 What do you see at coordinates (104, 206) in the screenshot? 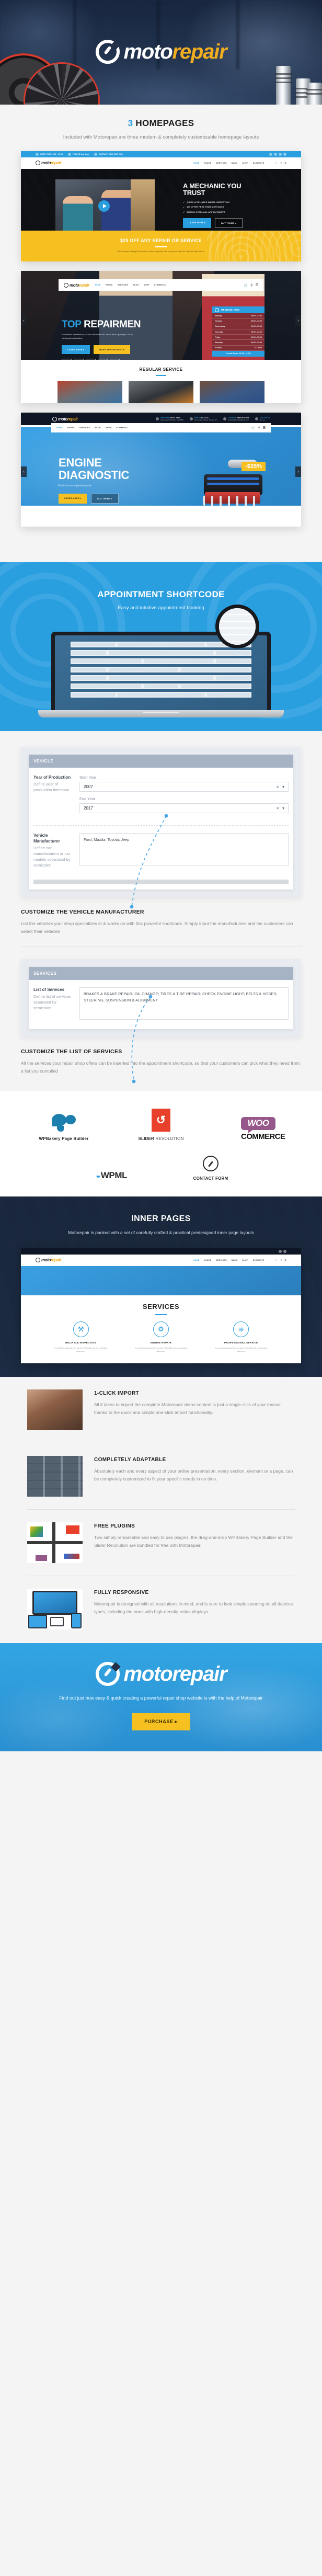
I see `play-button` at bounding box center [104, 206].